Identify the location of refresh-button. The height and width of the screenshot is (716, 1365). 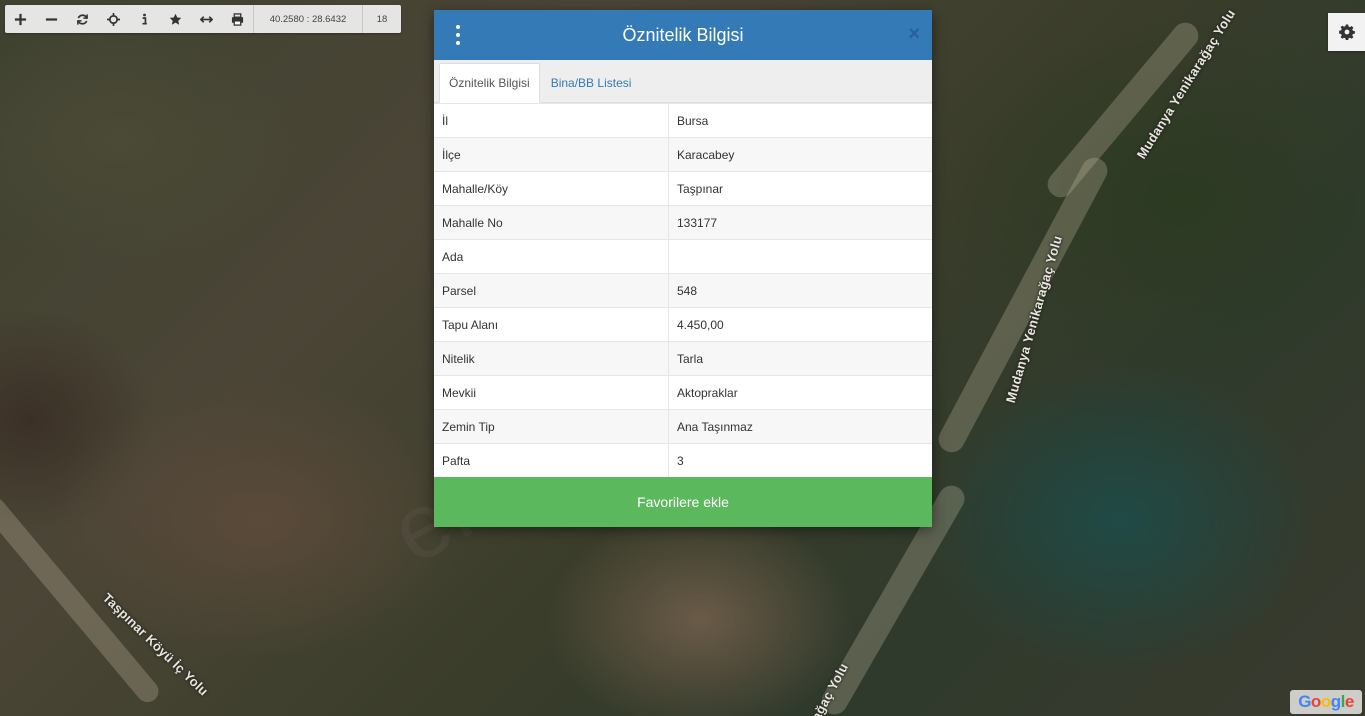
(82, 19).